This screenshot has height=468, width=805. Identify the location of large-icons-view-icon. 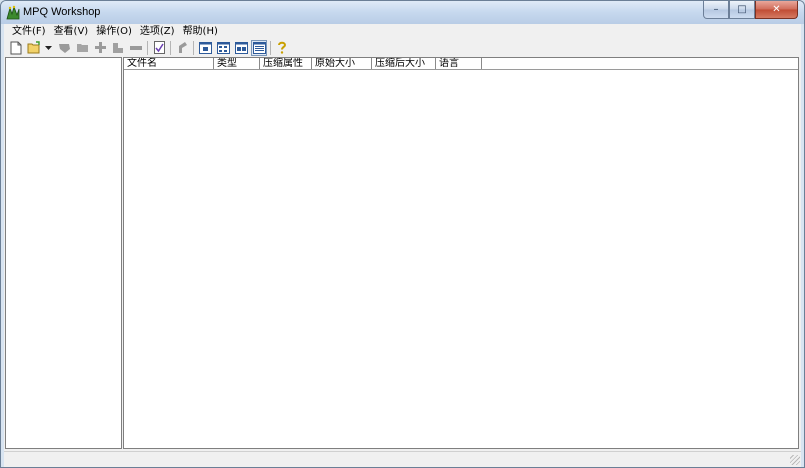
(205, 47).